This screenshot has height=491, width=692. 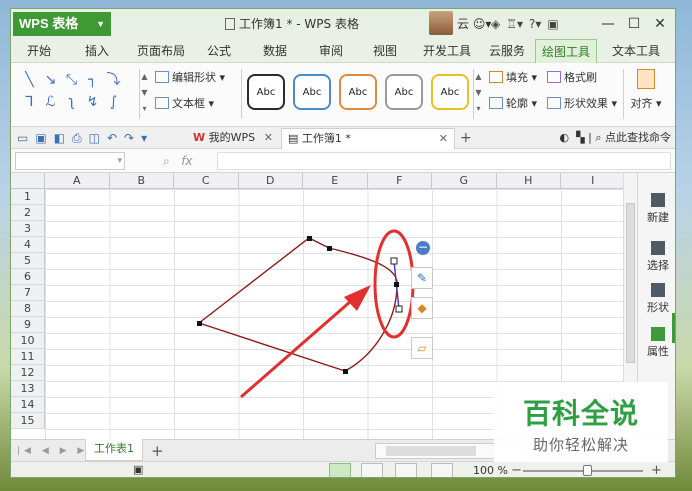 I want to click on zoom-icon: ⌕, so click(x=166, y=161).